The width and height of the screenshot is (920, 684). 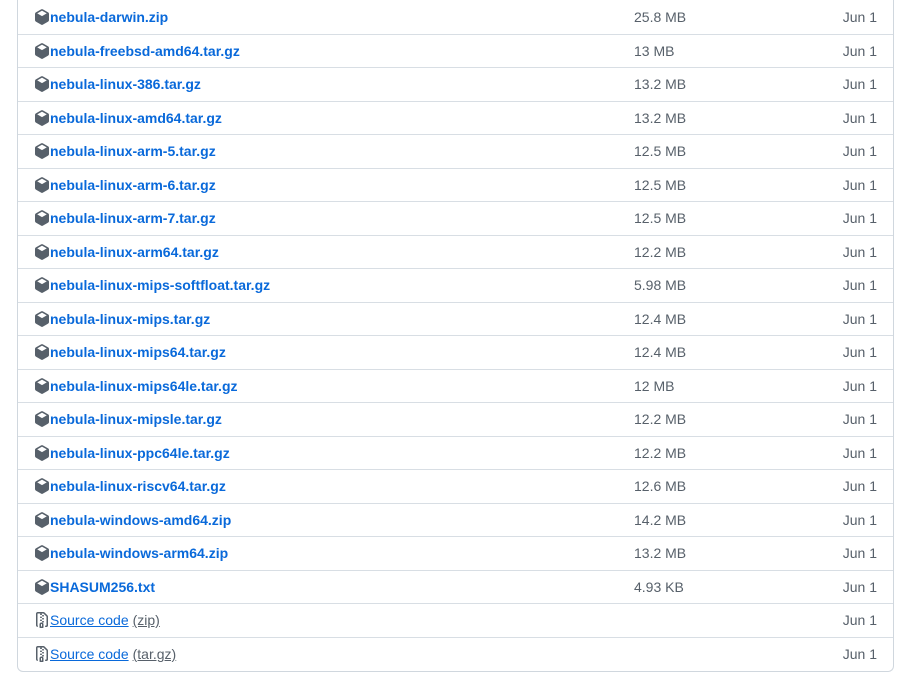 I want to click on asset-download-link: nebula-freebsd-amd64.tar.gz, so click(x=137, y=51).